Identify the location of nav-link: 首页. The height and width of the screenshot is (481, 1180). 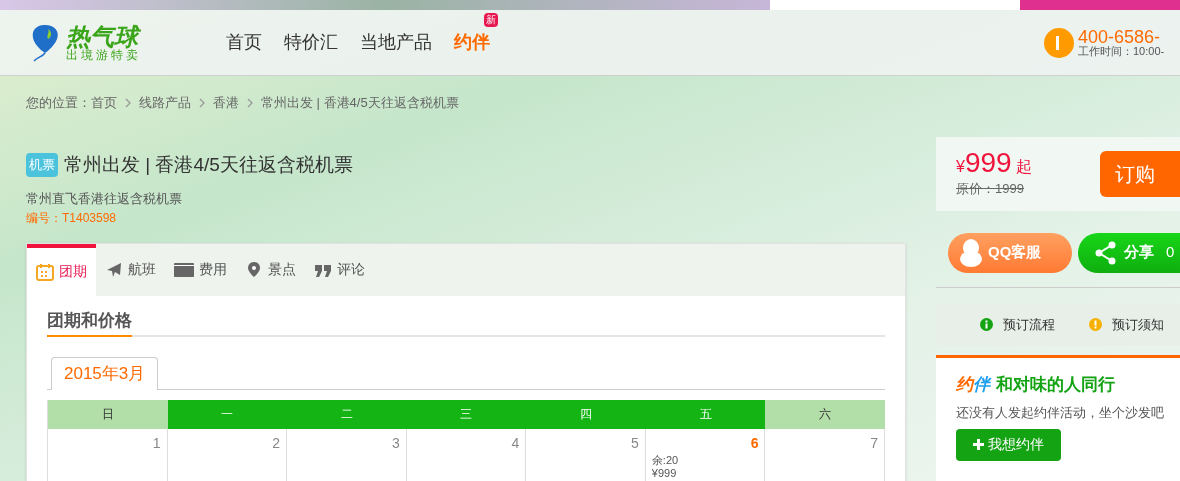
(244, 42).